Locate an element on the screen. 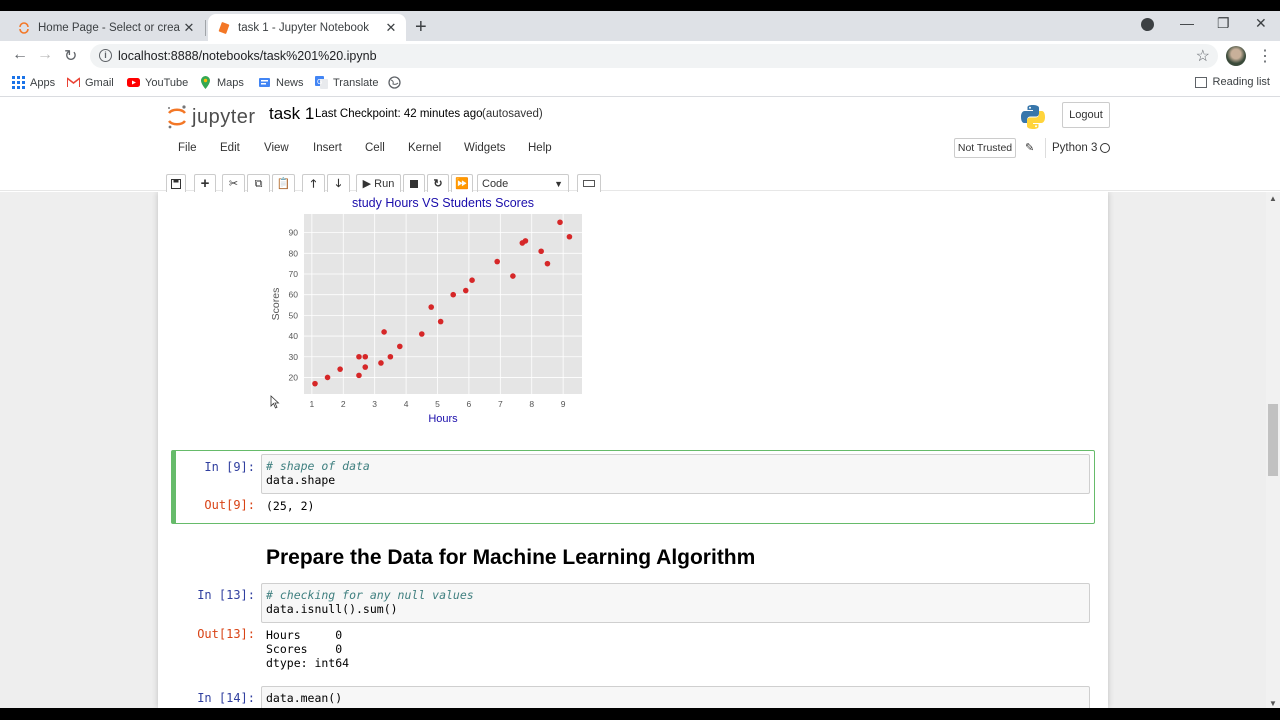 This screenshot has height=720, width=1280. logout-button: Logout is located at coordinates (1086, 115).